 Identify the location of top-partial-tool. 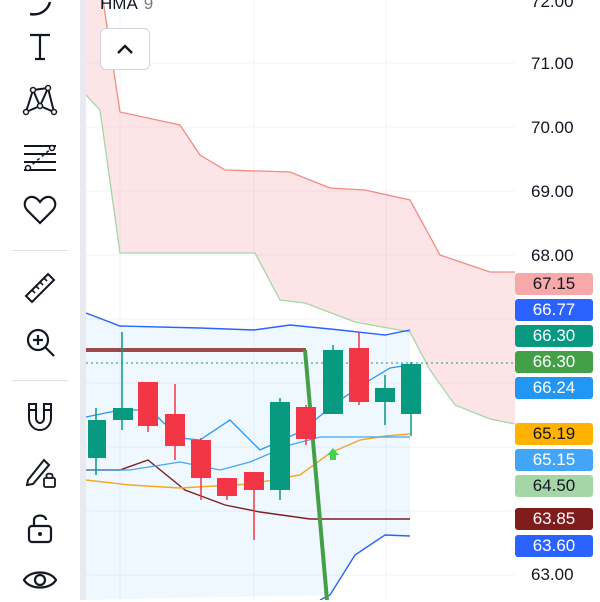
(40, 13).